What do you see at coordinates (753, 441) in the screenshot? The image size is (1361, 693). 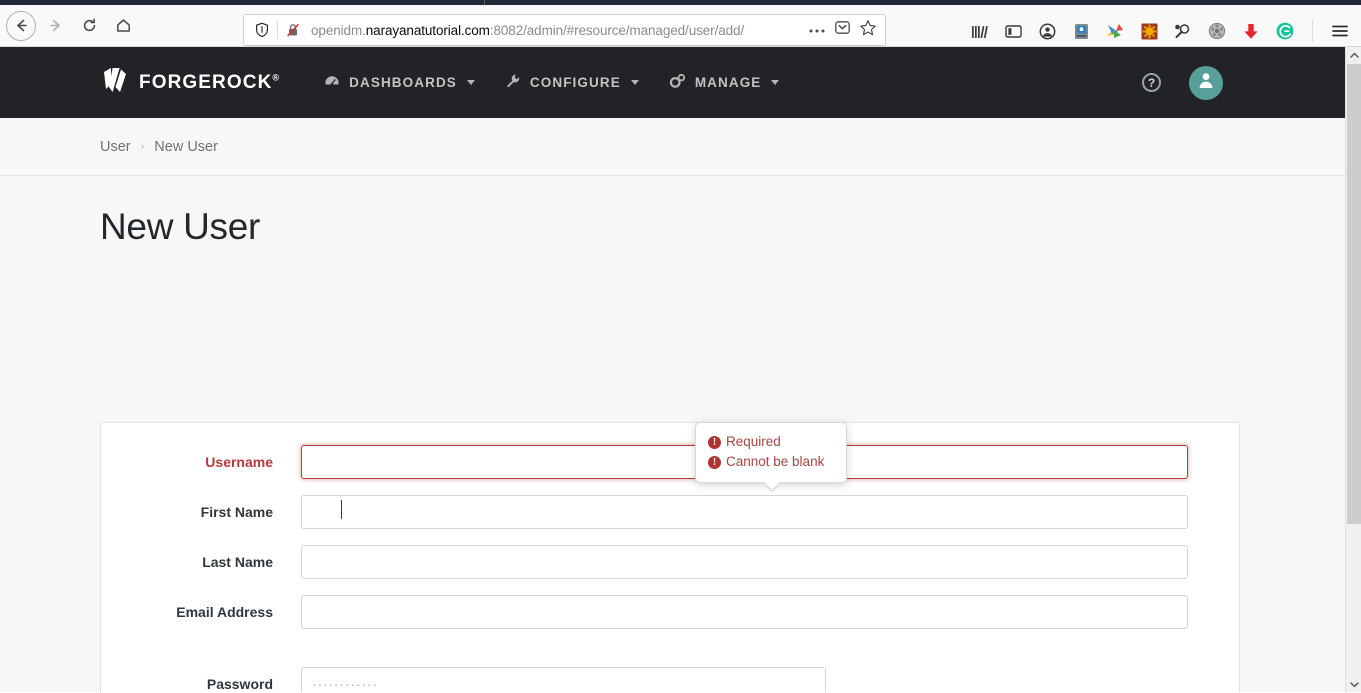 I see `validation-text-required: Required` at bounding box center [753, 441].